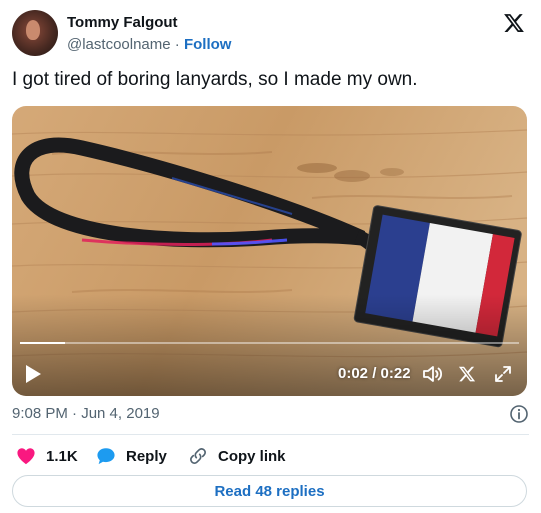  Describe the element at coordinates (503, 374) in the screenshot. I see `expand-icon` at that location.